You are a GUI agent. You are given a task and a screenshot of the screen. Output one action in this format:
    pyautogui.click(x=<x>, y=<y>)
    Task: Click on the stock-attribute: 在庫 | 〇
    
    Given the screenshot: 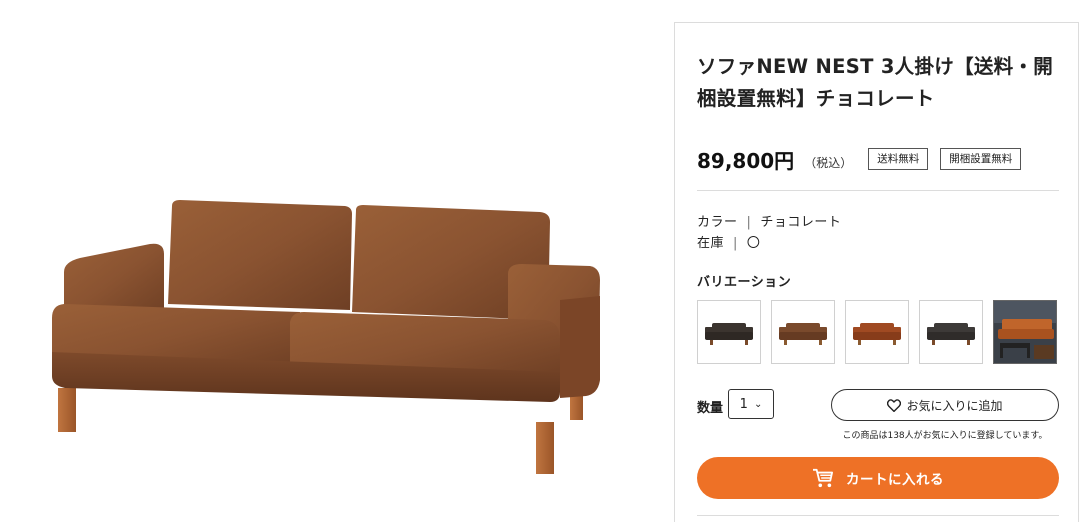 What is the action you would take?
    pyautogui.click(x=729, y=243)
    